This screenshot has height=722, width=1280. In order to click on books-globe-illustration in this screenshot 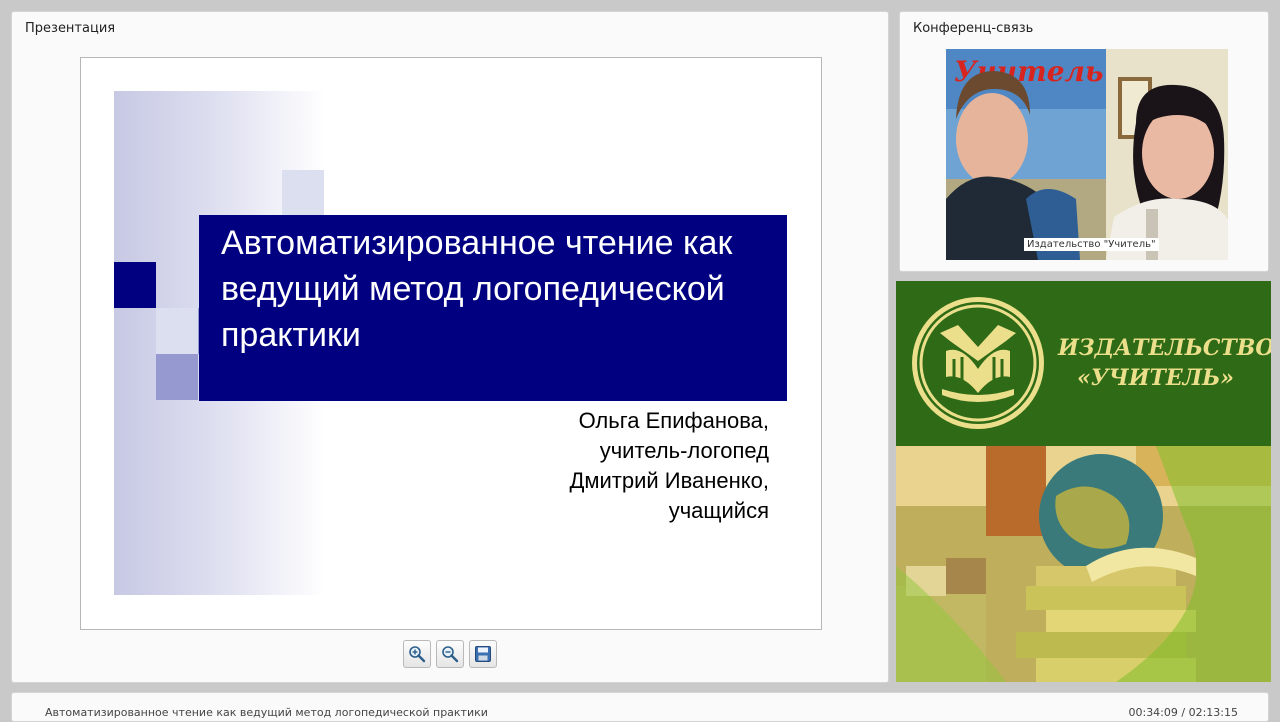, I will do `click(1083, 564)`.